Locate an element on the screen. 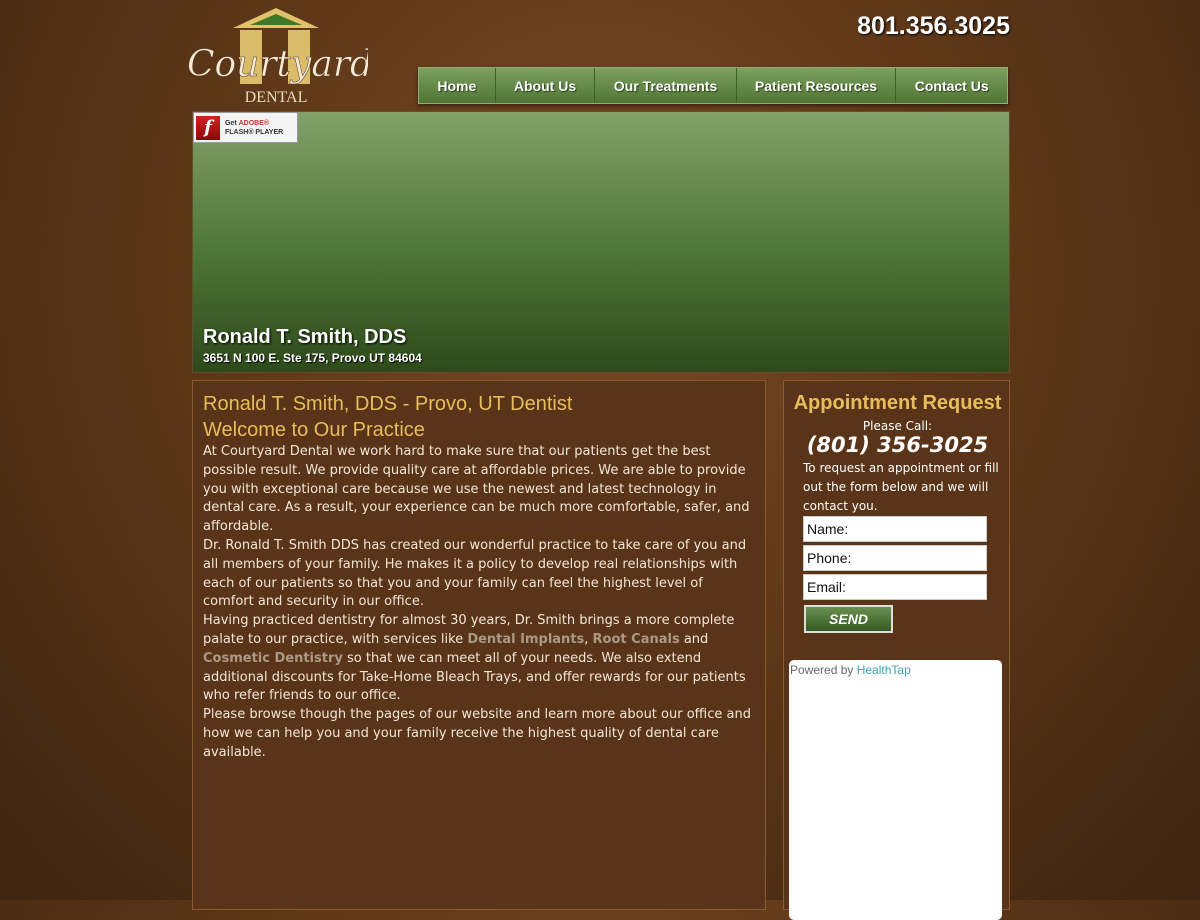  nav-about-us: About Us is located at coordinates (546, 85).